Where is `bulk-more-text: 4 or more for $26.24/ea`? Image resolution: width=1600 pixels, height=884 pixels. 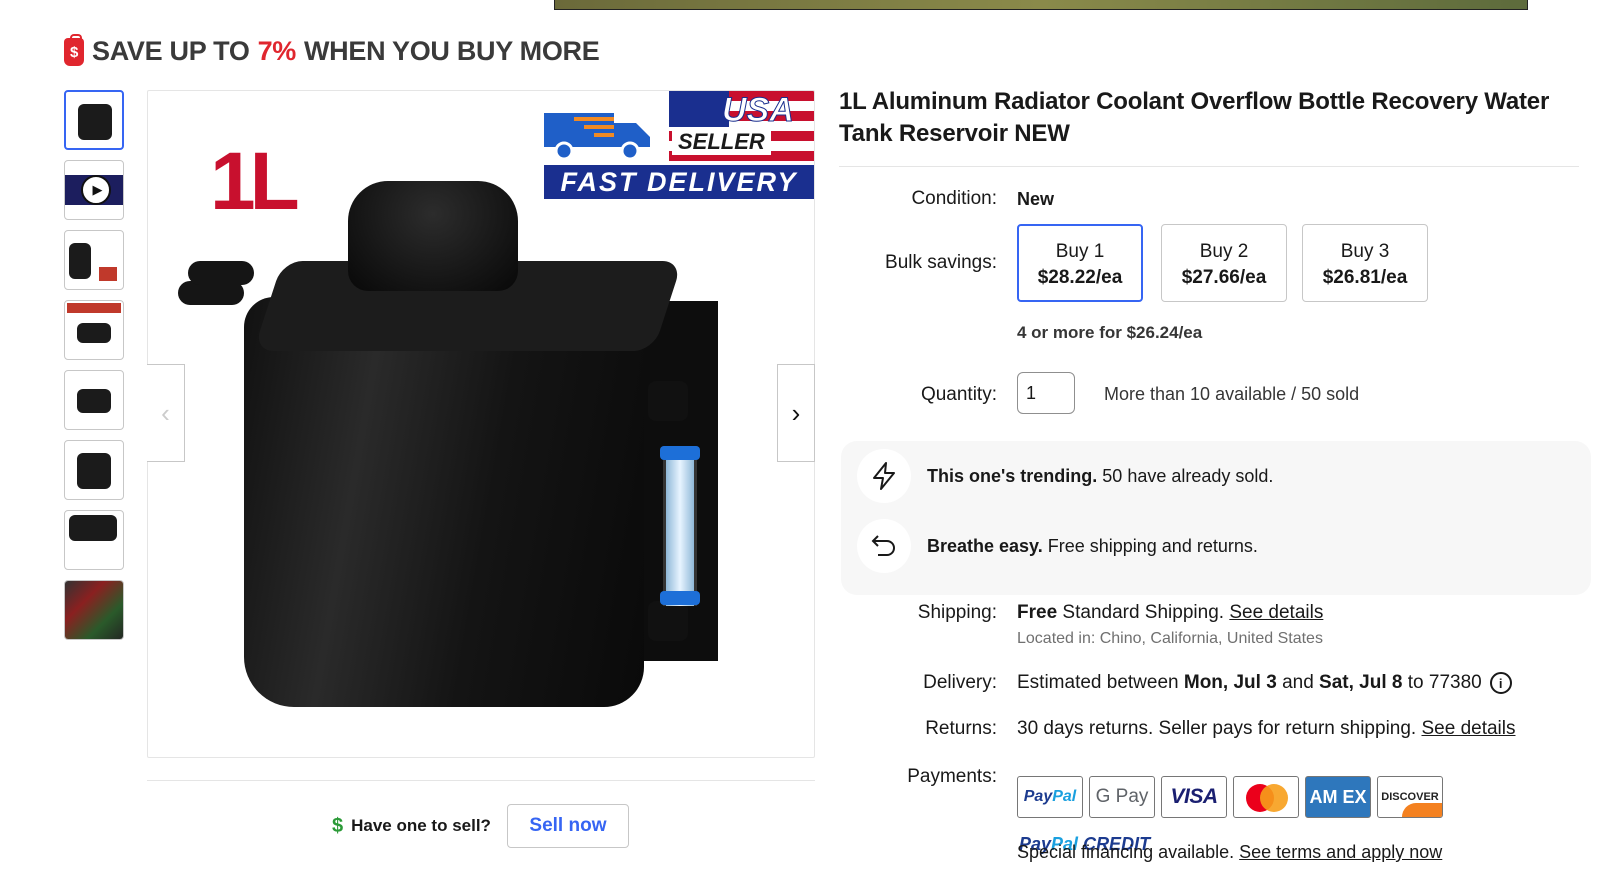
bulk-more-text: 4 or more for $26.24/ea is located at coordinates (1110, 332).